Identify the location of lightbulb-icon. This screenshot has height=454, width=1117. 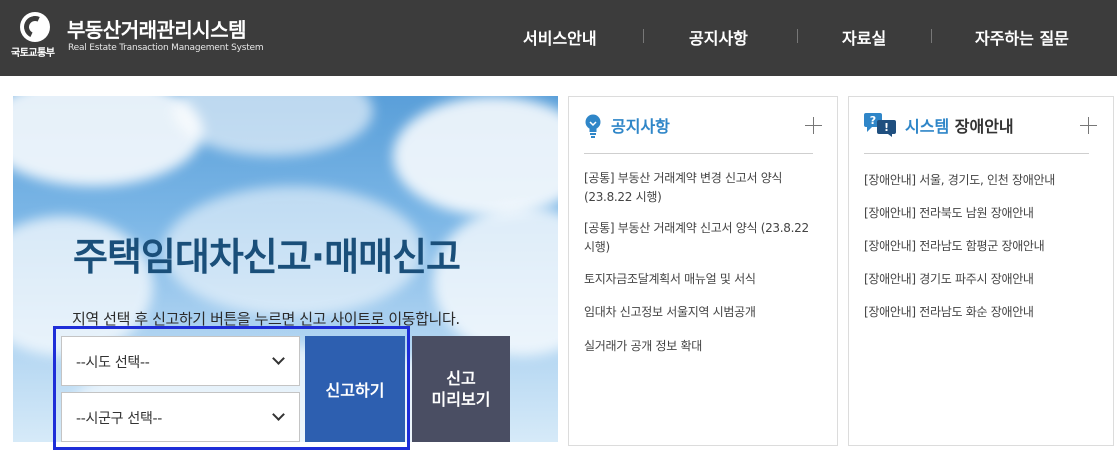
(593, 126).